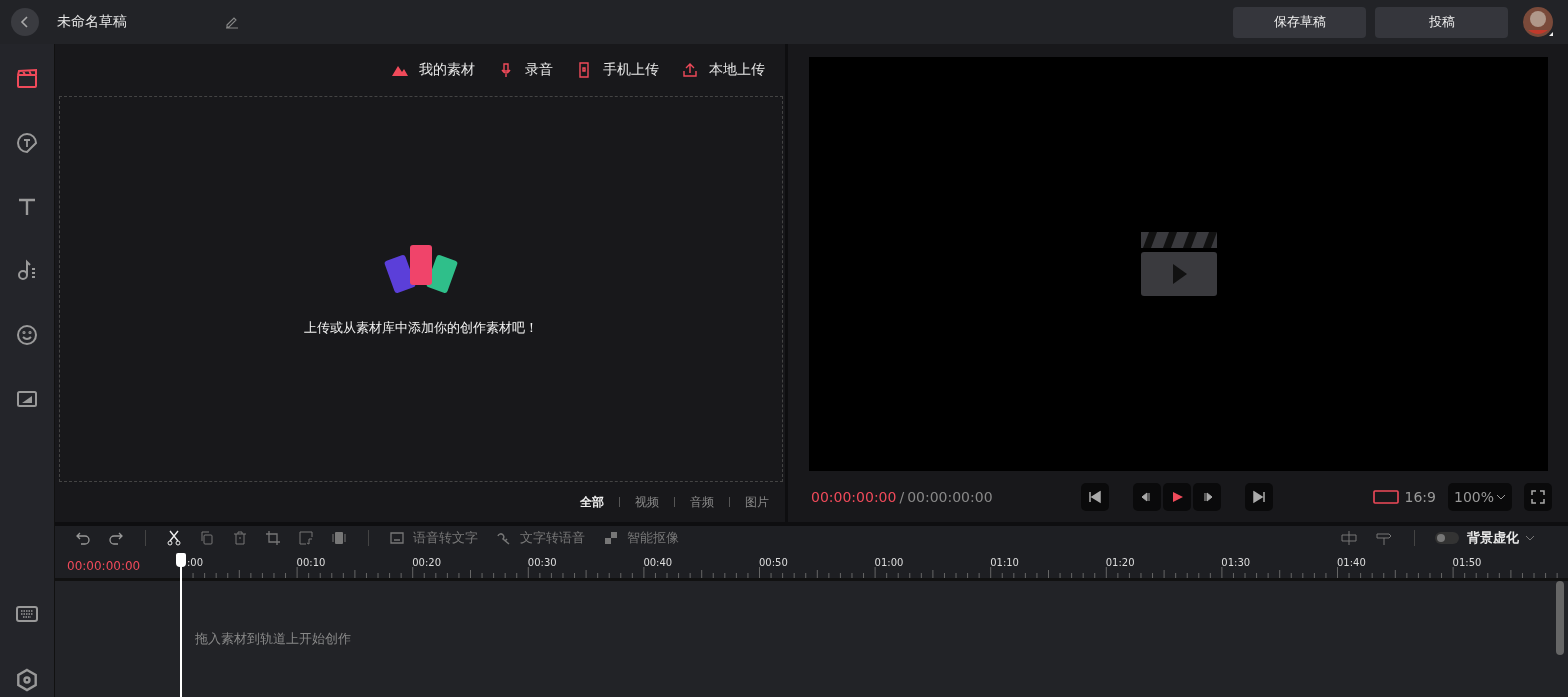 This screenshot has width=1568, height=697. What do you see at coordinates (232, 22) in the screenshot?
I see `pencil-icon` at bounding box center [232, 22].